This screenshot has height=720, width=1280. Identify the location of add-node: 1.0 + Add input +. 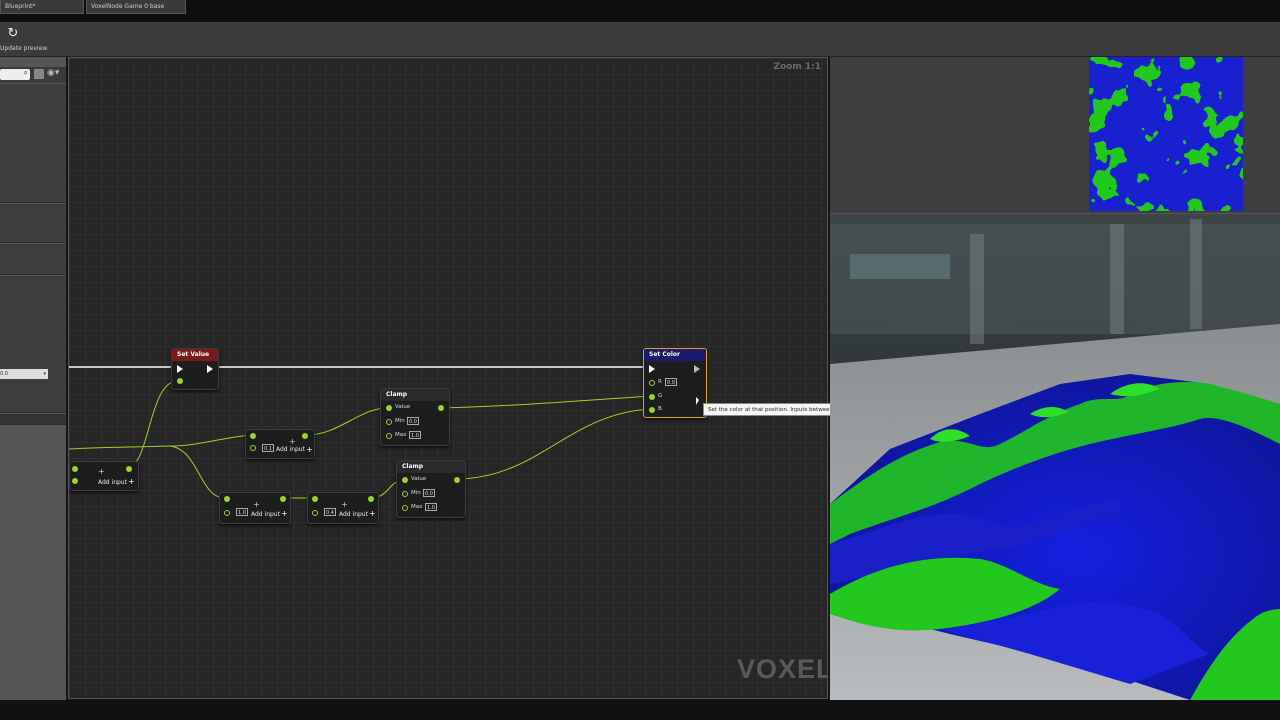
(255, 508).